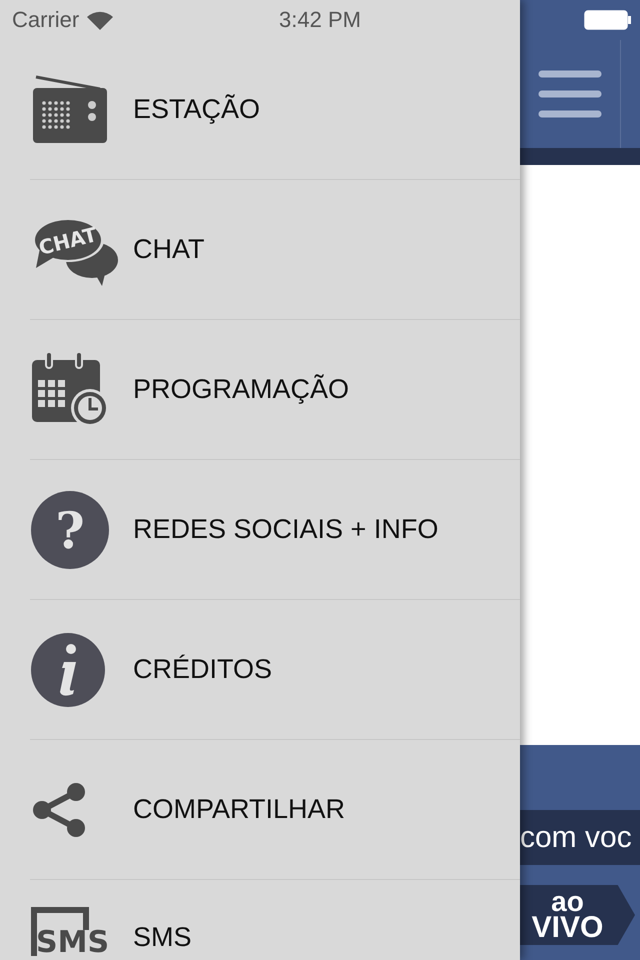  Describe the element at coordinates (576, 837) in the screenshot. I see `ticker-text: com voc` at that location.